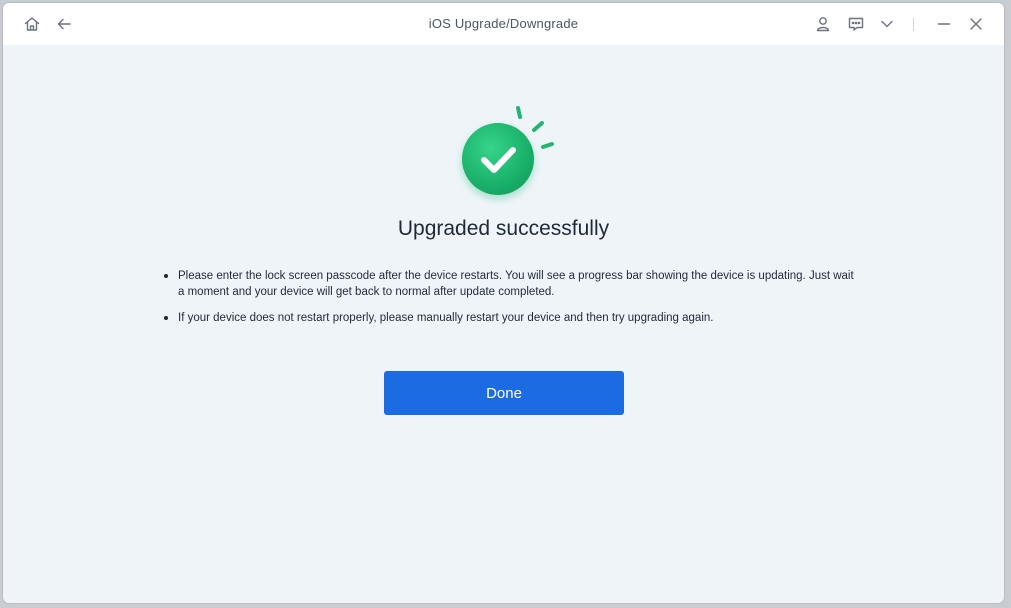 Image resolution: width=1011 pixels, height=608 pixels. Describe the element at coordinates (913, 24) in the screenshot. I see `title-bar-separator` at that location.